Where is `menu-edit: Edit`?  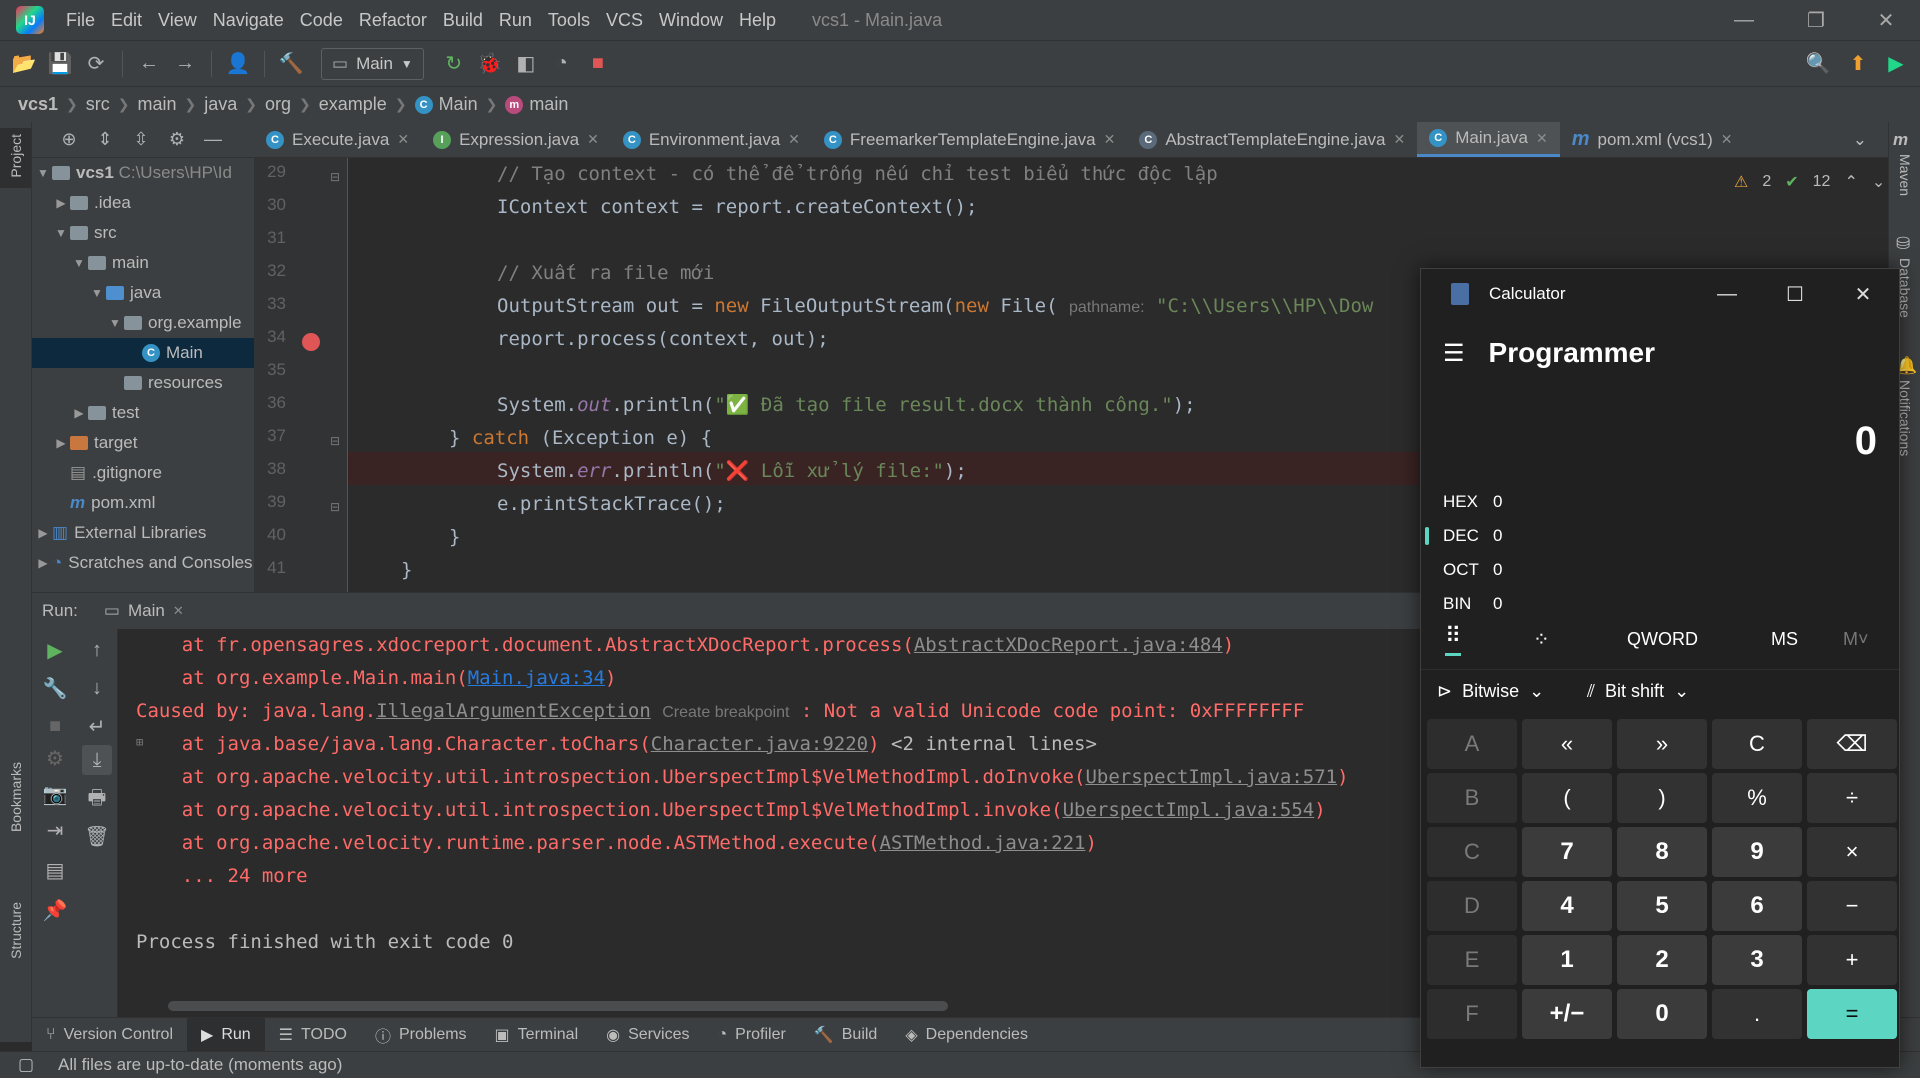 menu-edit: Edit is located at coordinates (126, 20).